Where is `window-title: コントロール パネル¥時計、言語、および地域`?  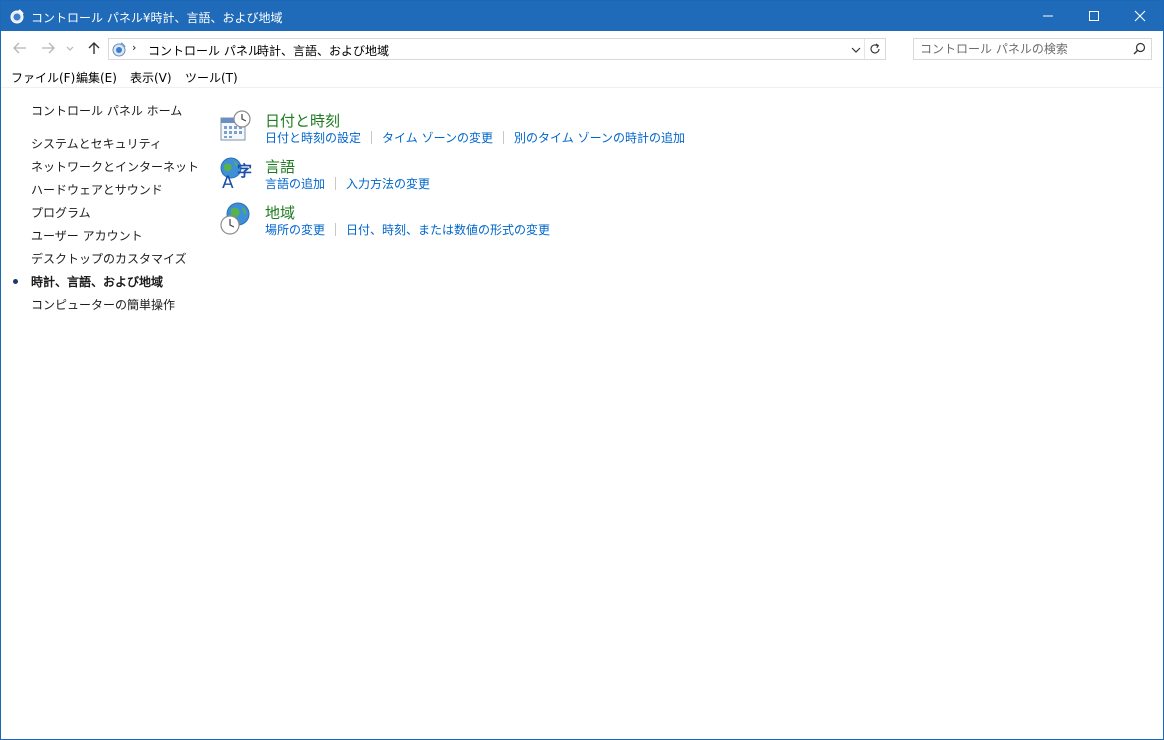 window-title: コントロール パネル¥時計、言語、および地域 is located at coordinates (157, 18).